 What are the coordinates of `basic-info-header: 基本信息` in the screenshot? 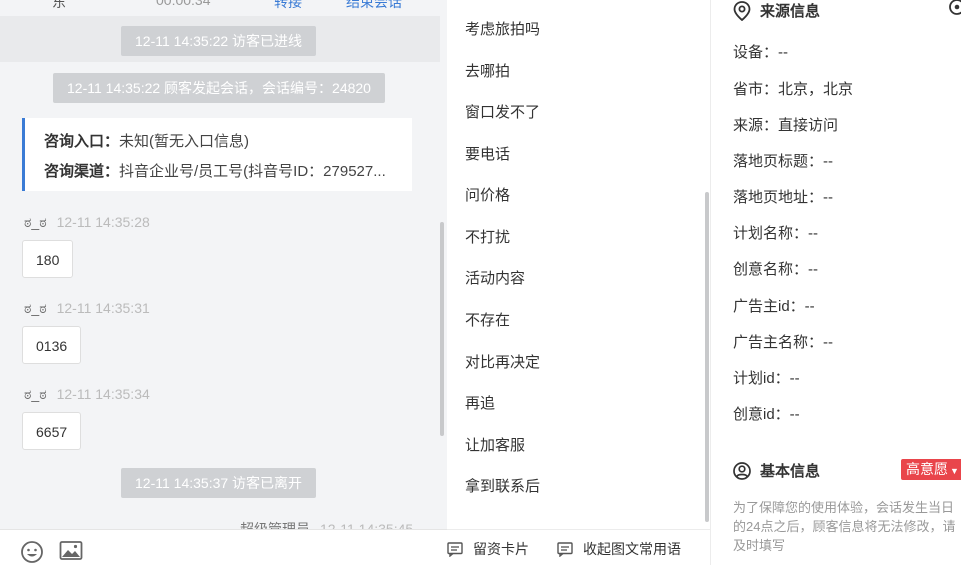 It's located at (776, 470).